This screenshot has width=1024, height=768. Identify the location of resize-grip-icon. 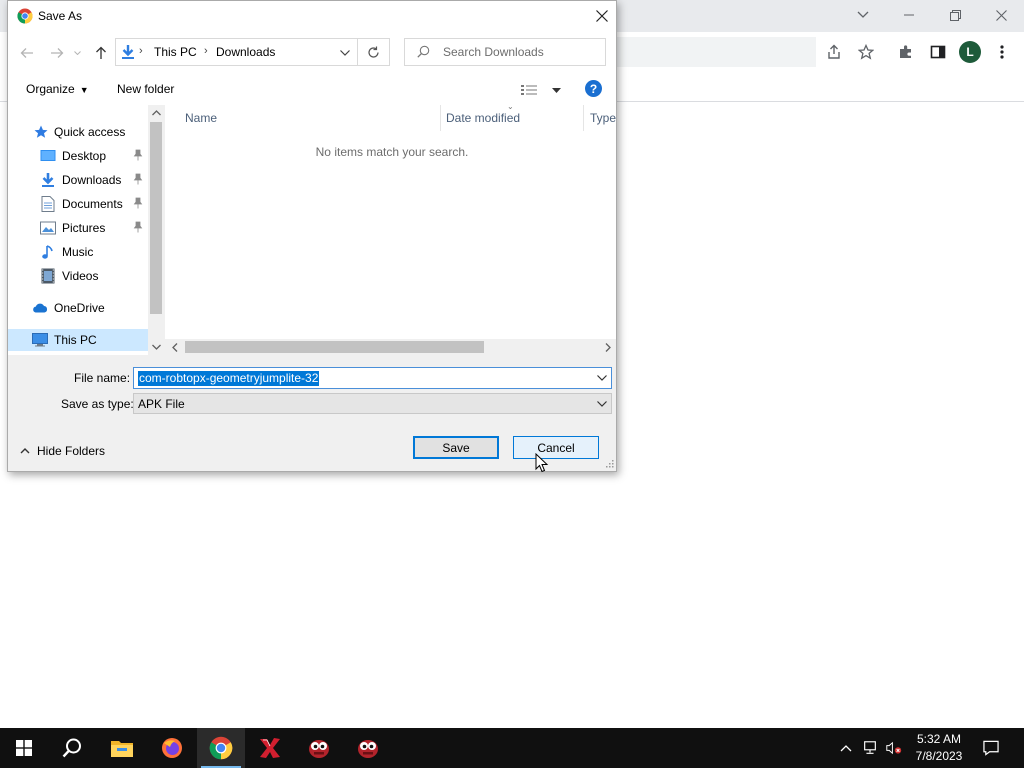
(609, 465).